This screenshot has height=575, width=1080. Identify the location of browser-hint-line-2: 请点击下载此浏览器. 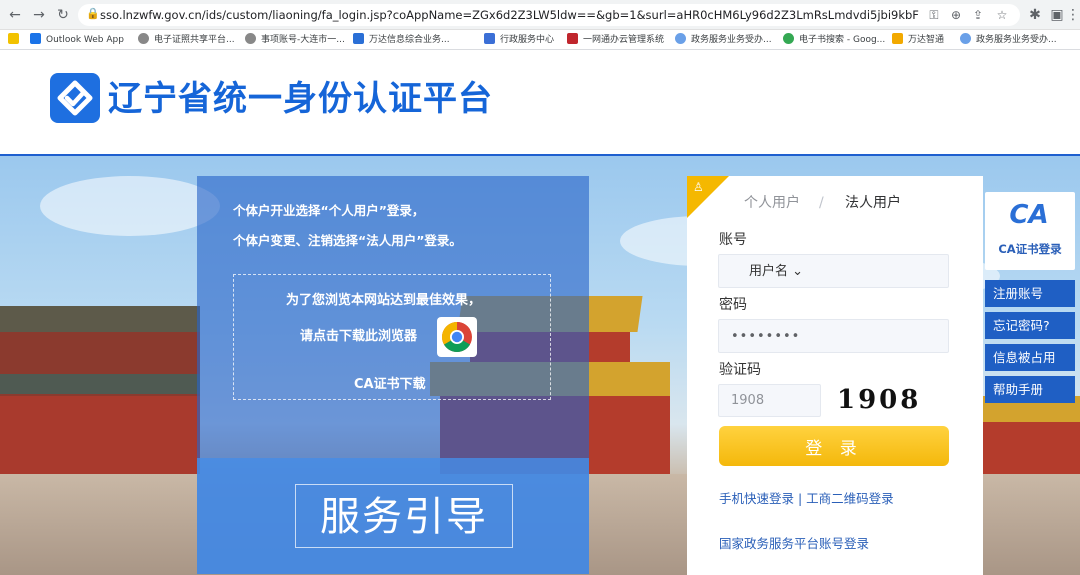
(359, 336).